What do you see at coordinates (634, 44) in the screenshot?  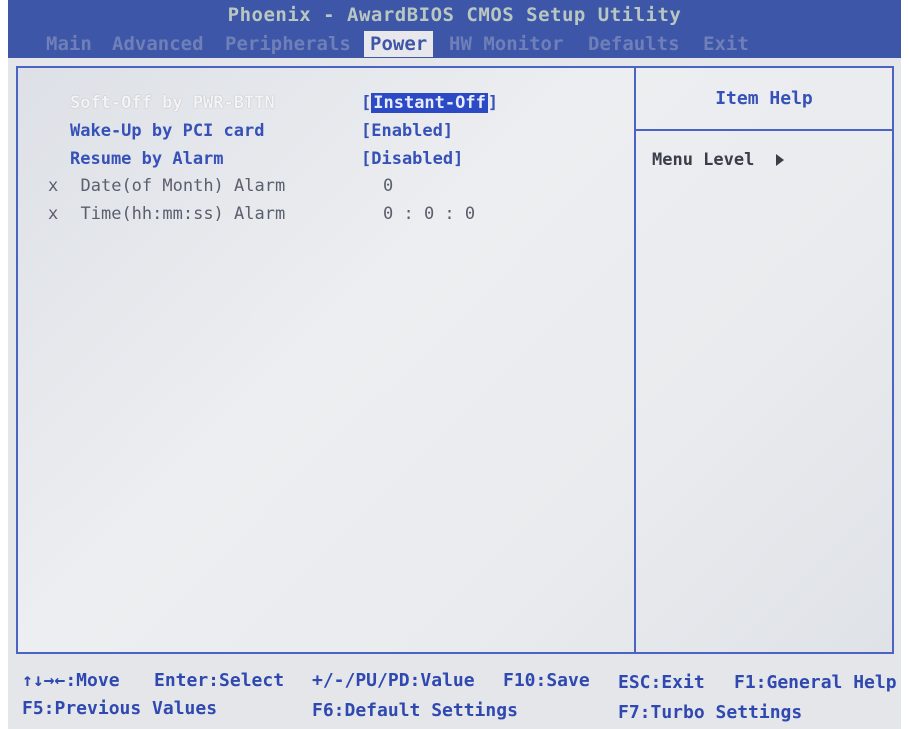 I see `tab-defaults: Defaults` at bounding box center [634, 44].